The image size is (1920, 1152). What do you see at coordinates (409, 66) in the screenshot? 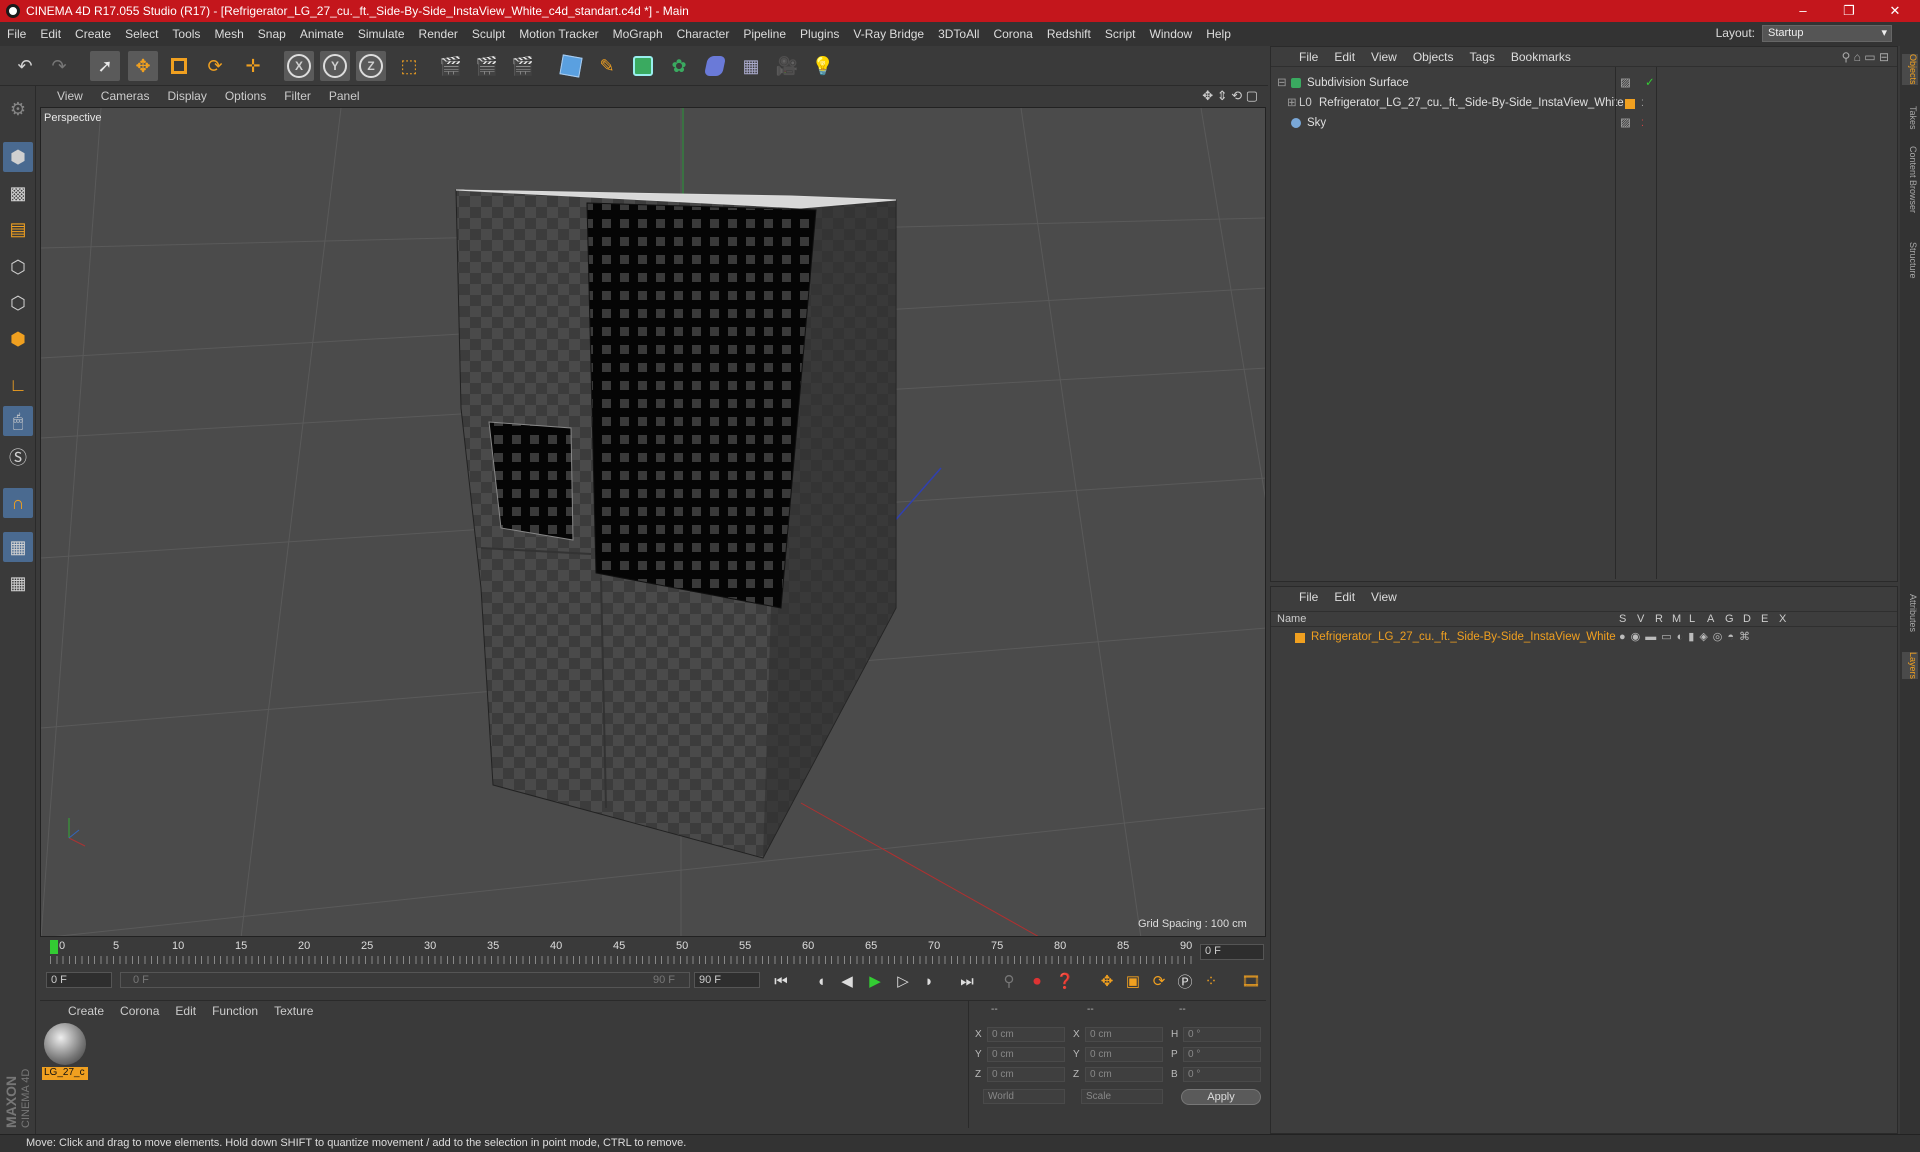
I see `coordinate-system-button: ⬚` at bounding box center [409, 66].